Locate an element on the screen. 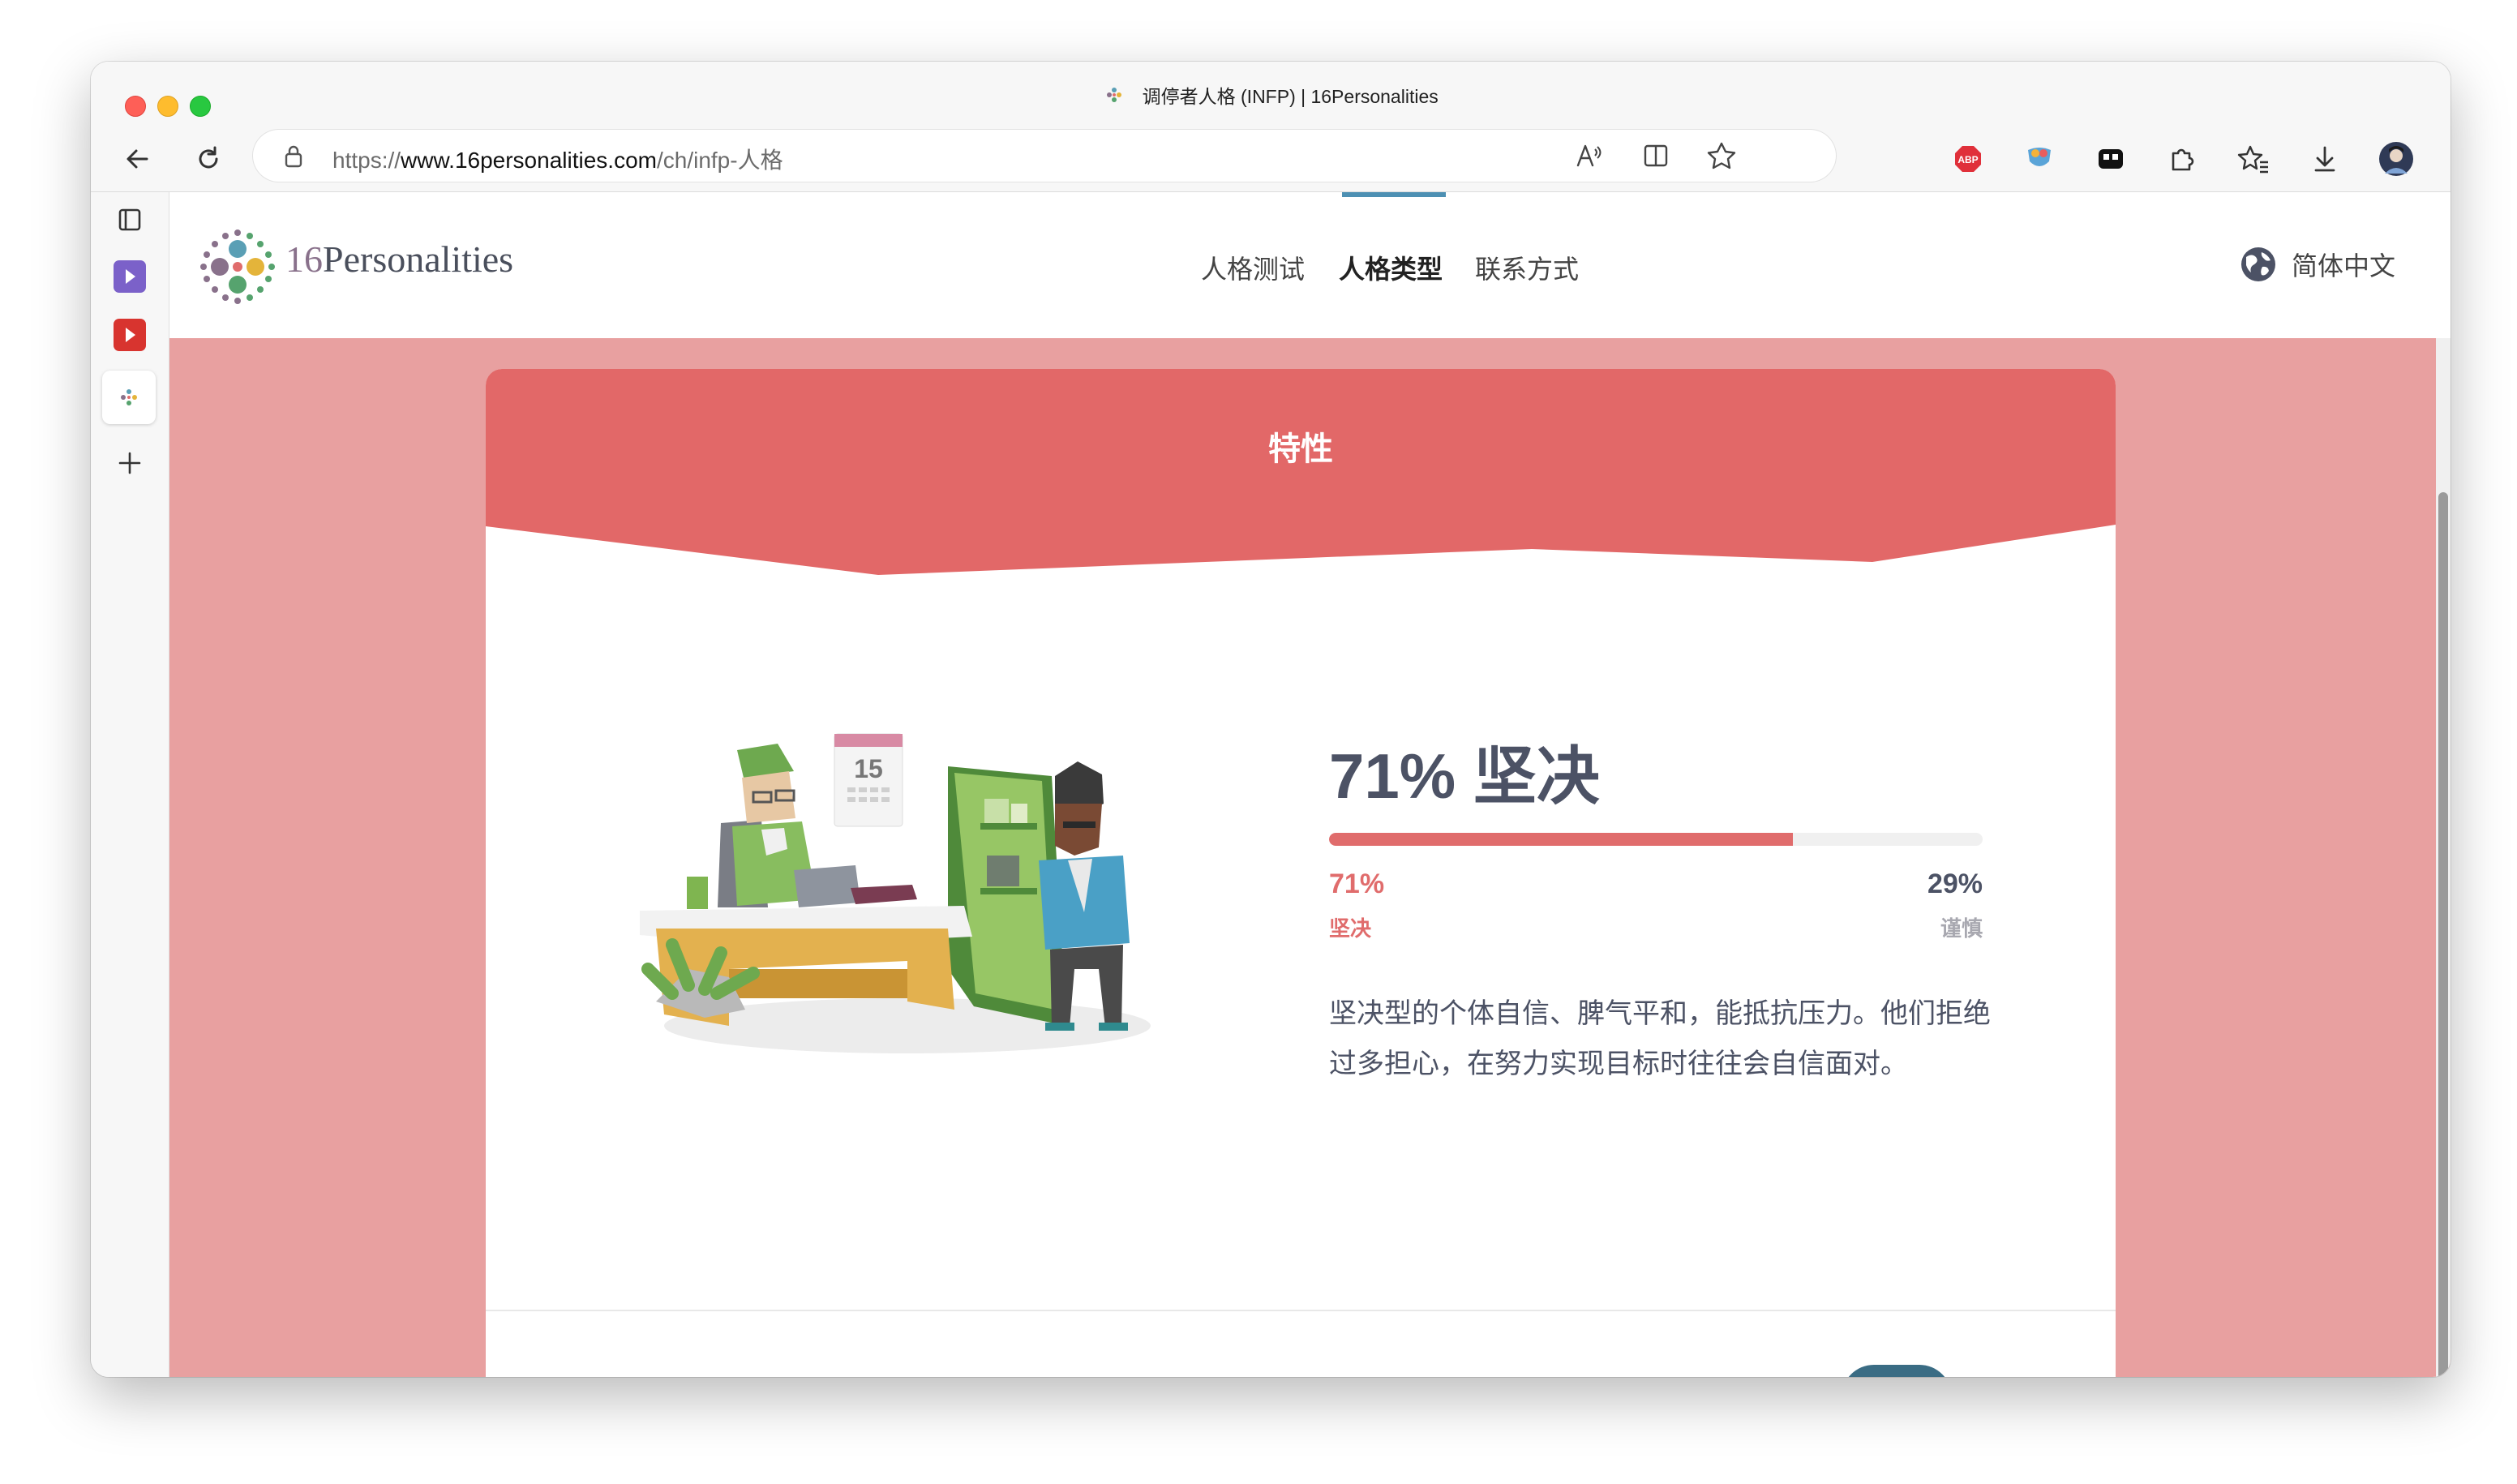 This screenshot has width=2517, height=1484. tab-video-purple-icon is located at coordinates (129, 276).